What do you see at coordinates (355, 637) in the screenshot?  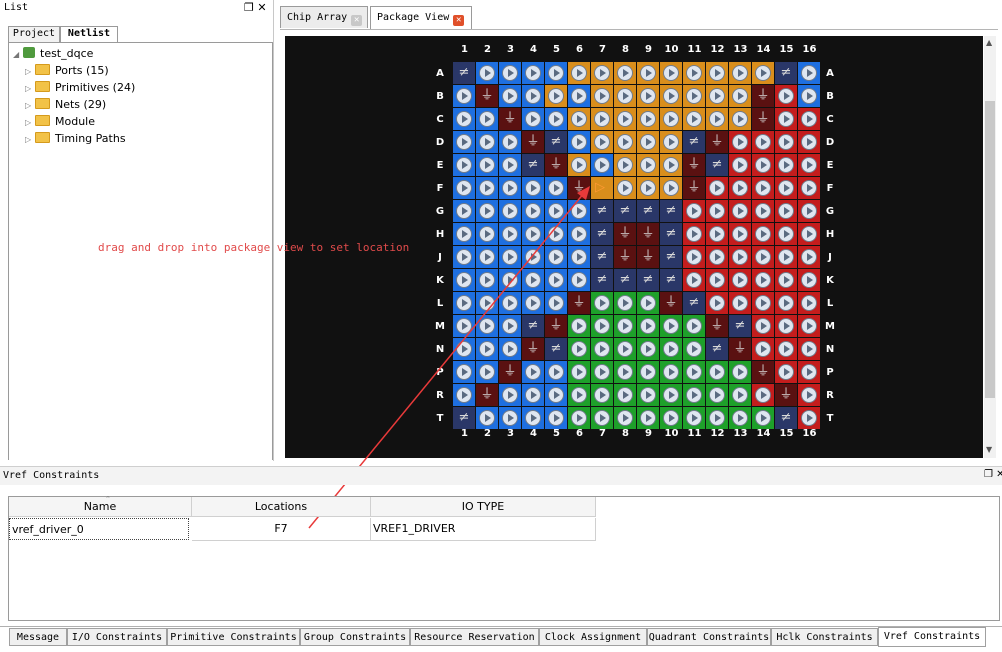 I see `tab-group-constraints: Group Constraints` at bounding box center [355, 637].